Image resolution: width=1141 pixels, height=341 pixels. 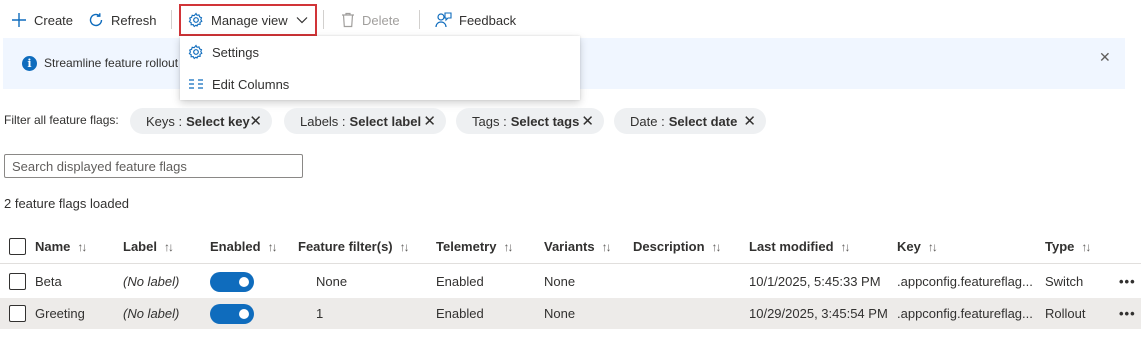 I want to click on delete-label: Delete, so click(x=381, y=20).